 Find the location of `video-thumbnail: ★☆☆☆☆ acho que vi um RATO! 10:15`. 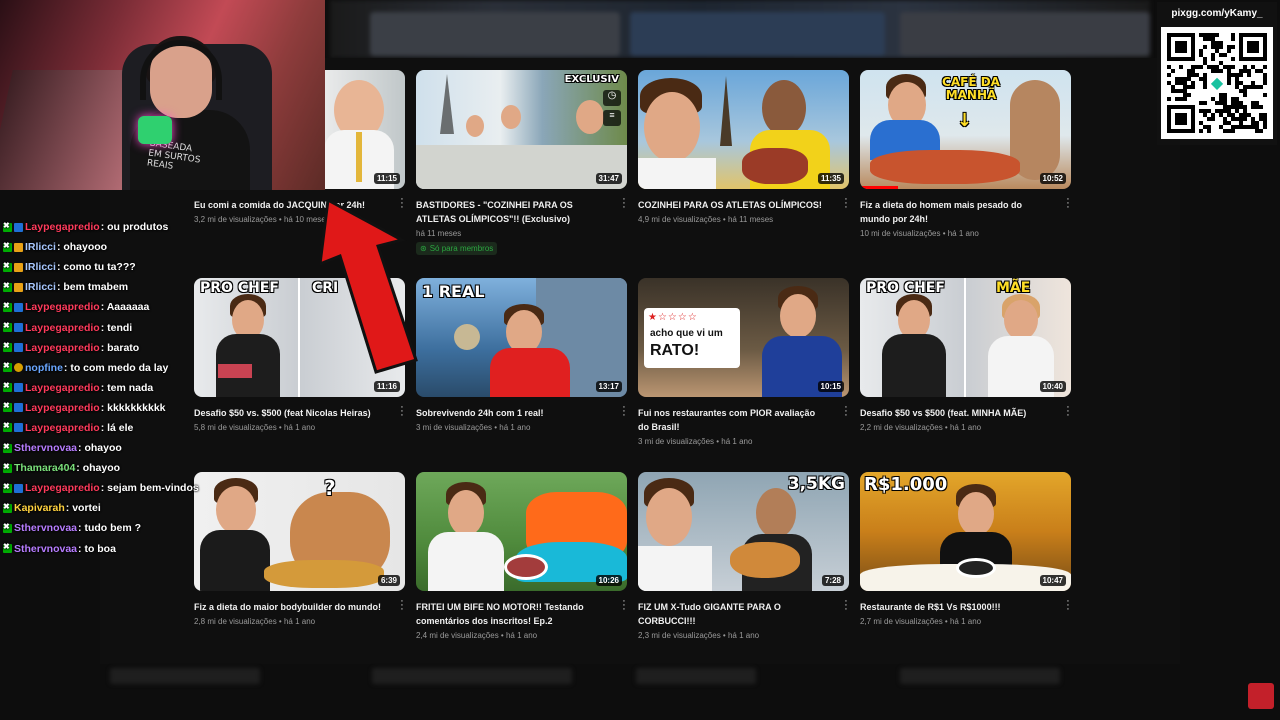

video-thumbnail: ★☆☆☆☆ acho que vi um RATO! 10:15 is located at coordinates (743, 337).